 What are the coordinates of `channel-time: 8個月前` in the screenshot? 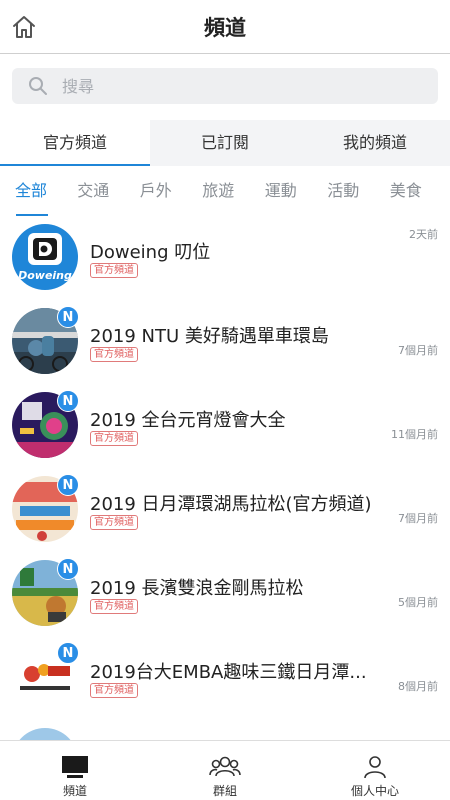 It's located at (418, 686).